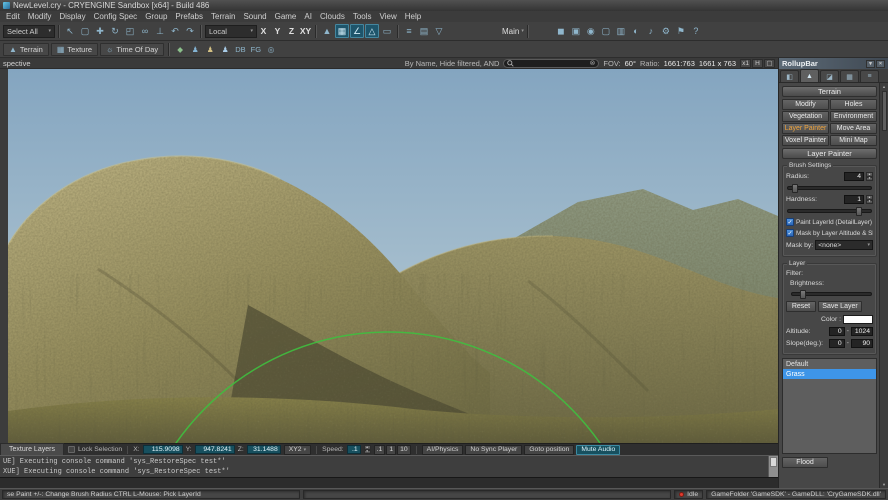 Image resolution: width=888 pixels, height=500 pixels. Describe the element at coordinates (225, 49) in the screenshot. I see `ai-nav-icon: ♟` at that location.